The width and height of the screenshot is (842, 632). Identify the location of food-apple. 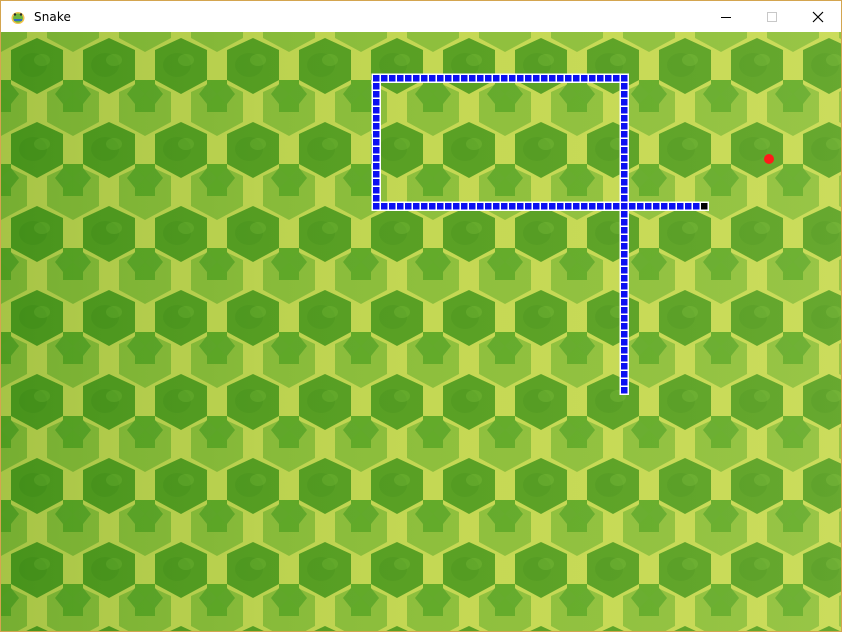
(769, 159).